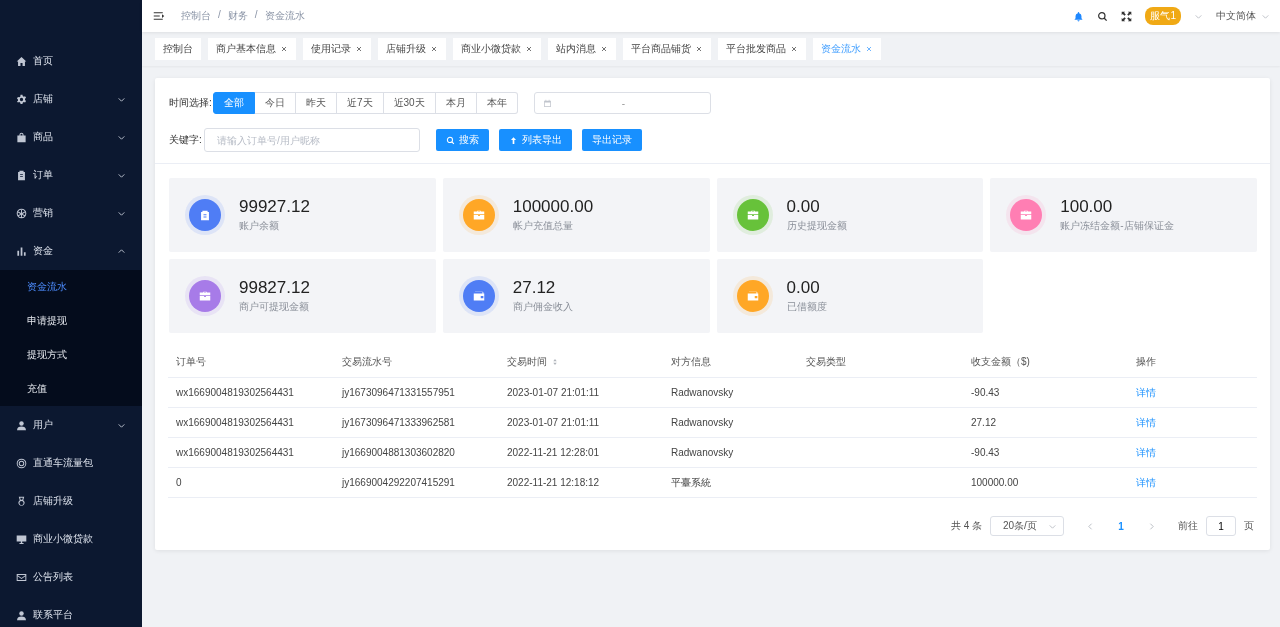  I want to click on sidebar-item: 店铺升级, so click(71, 501).